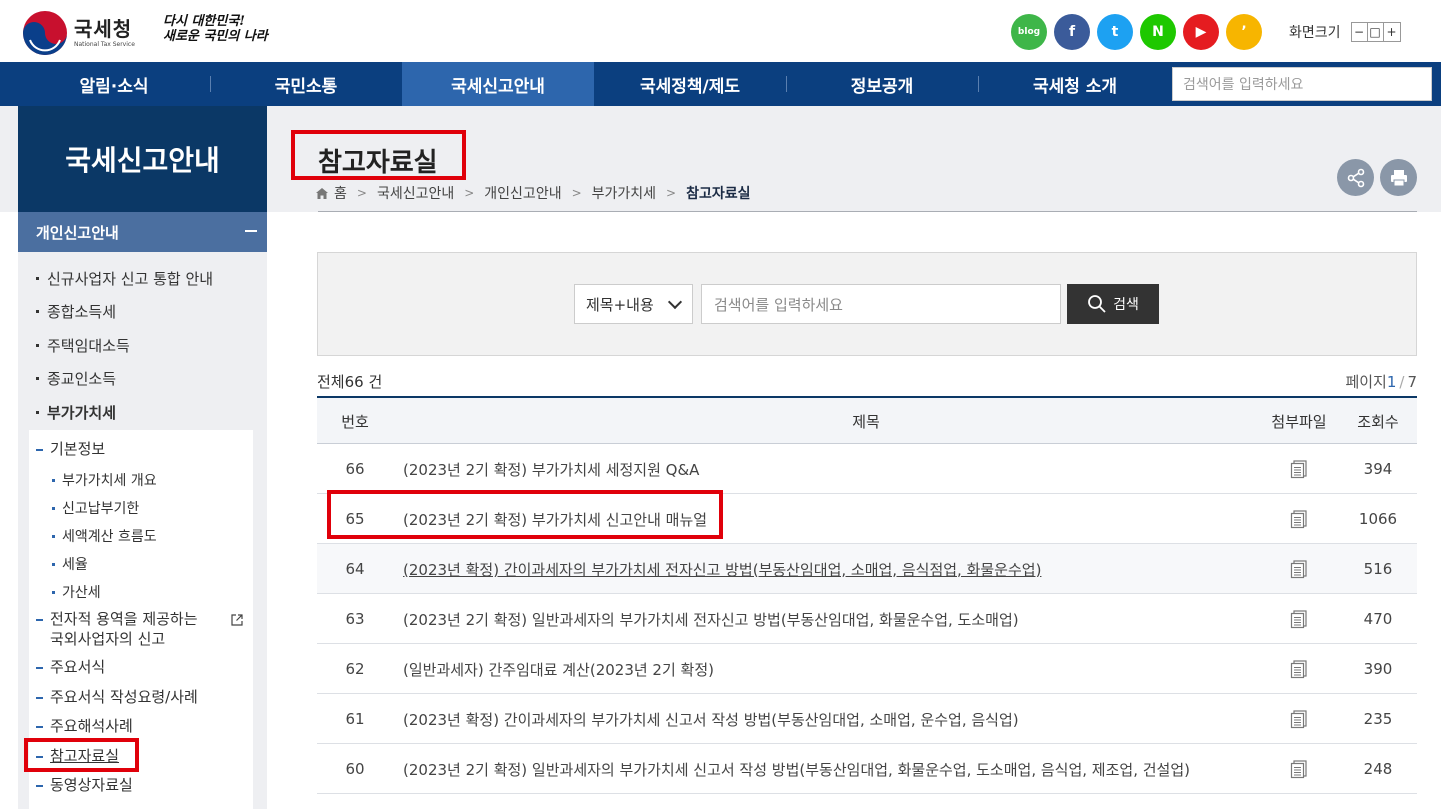 This screenshot has height=809, width=1441. What do you see at coordinates (82, 379) in the screenshot?
I see `sidebar-item-label: 종교인소득` at bounding box center [82, 379].